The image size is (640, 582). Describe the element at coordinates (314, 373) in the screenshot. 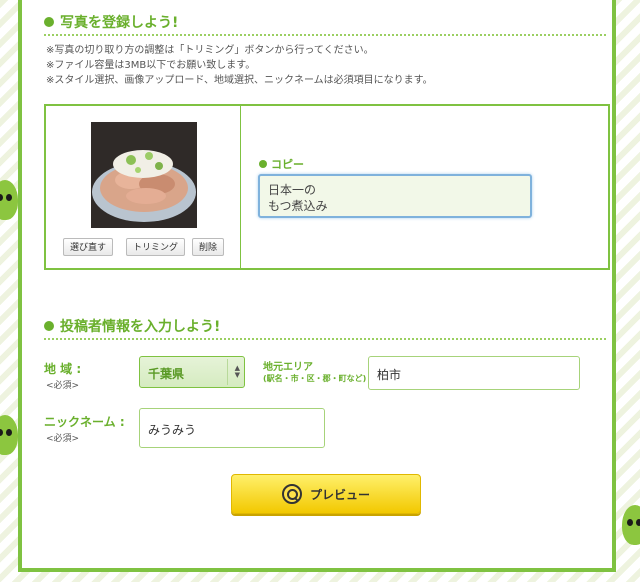

I see `area-label: 地元エリア (駅名・市・区・郡・町など)` at that location.